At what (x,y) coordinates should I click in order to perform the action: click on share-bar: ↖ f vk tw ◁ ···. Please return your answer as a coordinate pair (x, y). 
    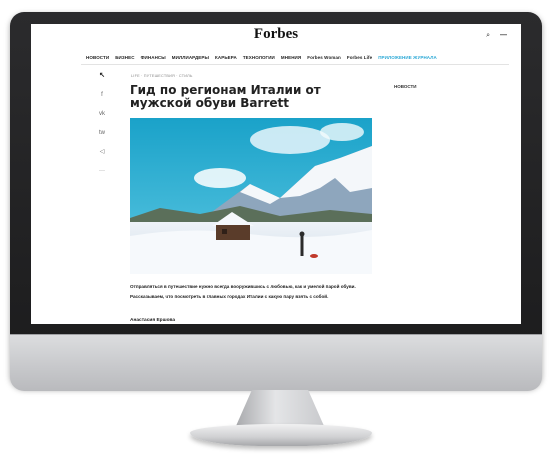
    Looking at the image, I should click on (102, 127).